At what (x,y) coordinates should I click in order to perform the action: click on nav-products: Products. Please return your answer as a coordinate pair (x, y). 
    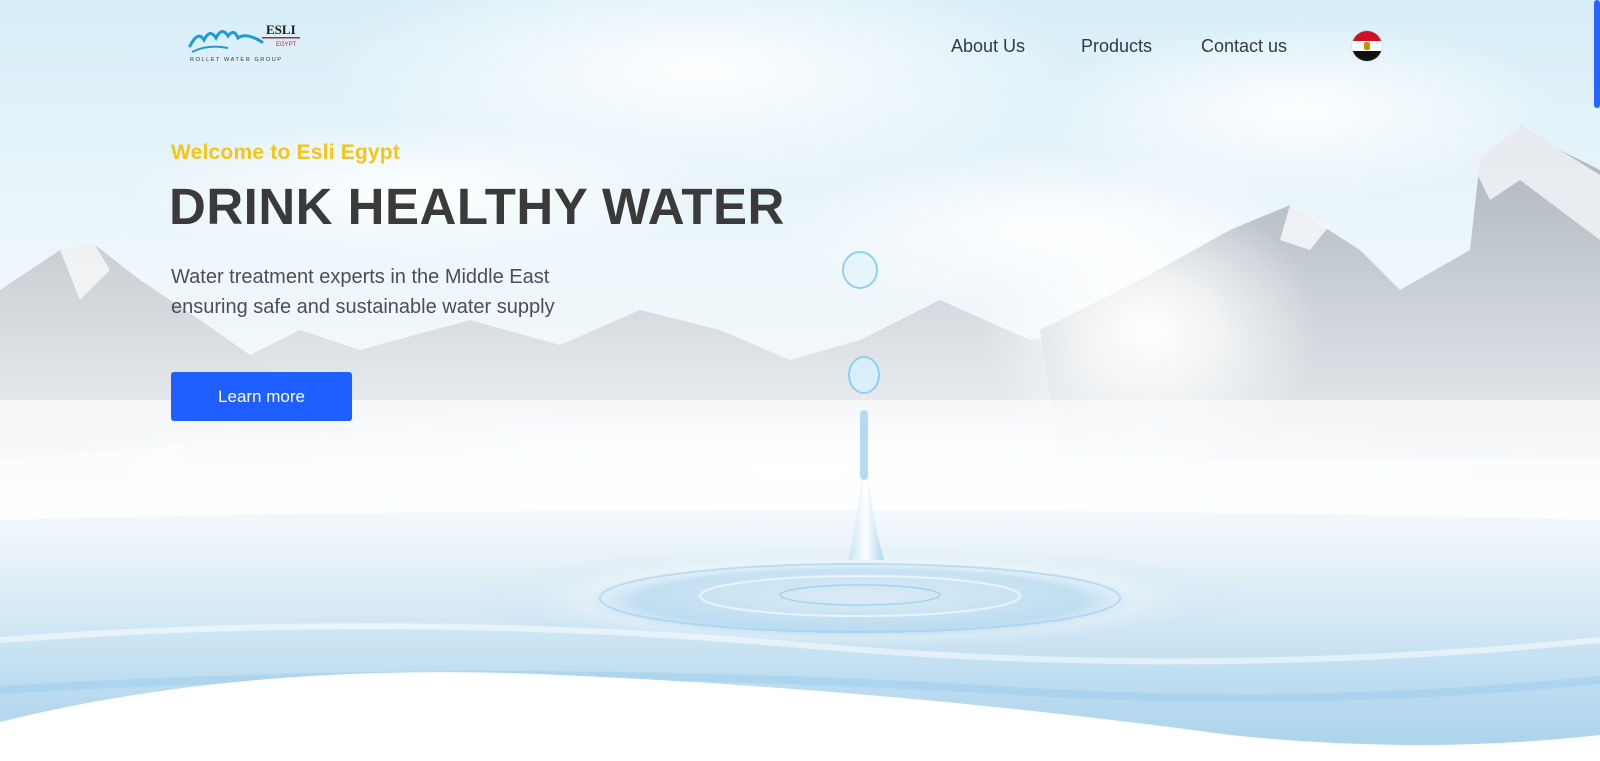
    Looking at the image, I should click on (1116, 46).